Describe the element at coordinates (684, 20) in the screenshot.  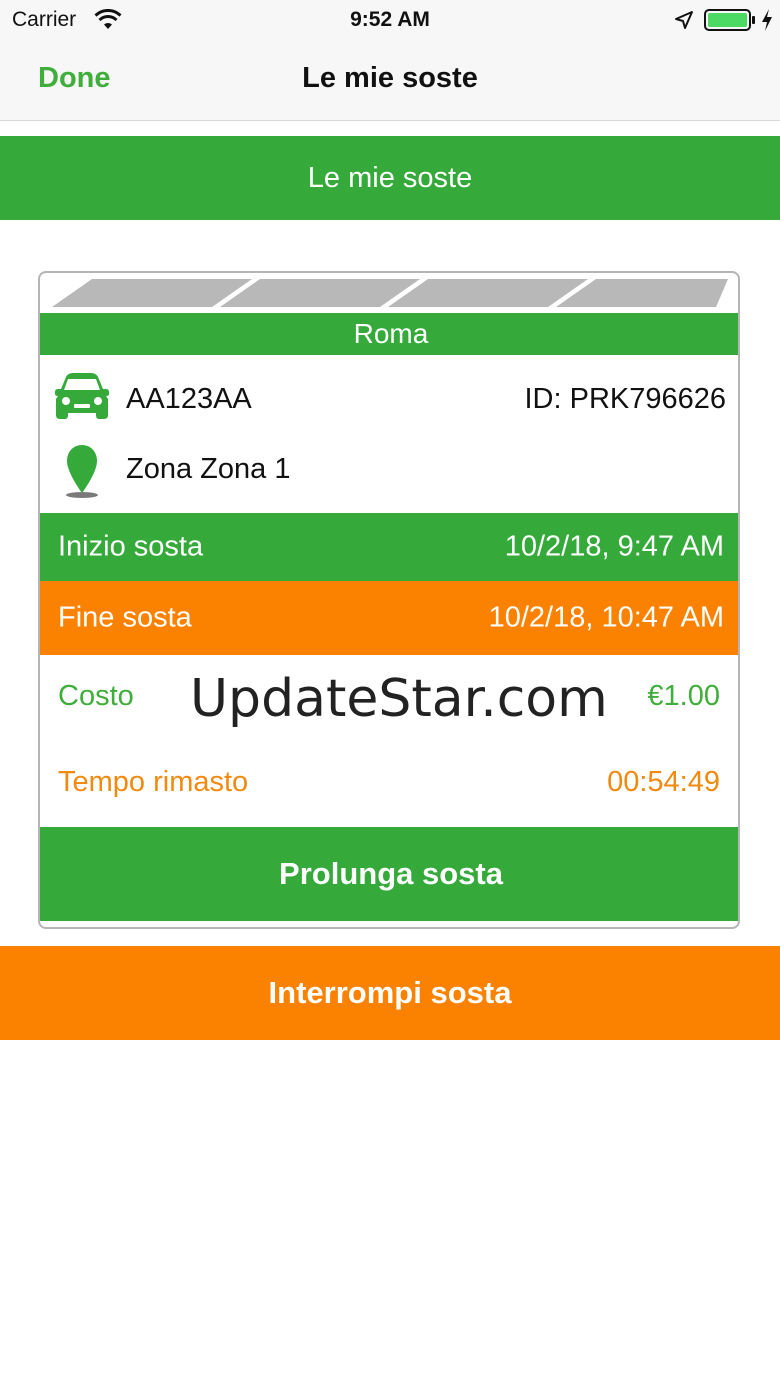
I see `location-arrow-icon` at that location.